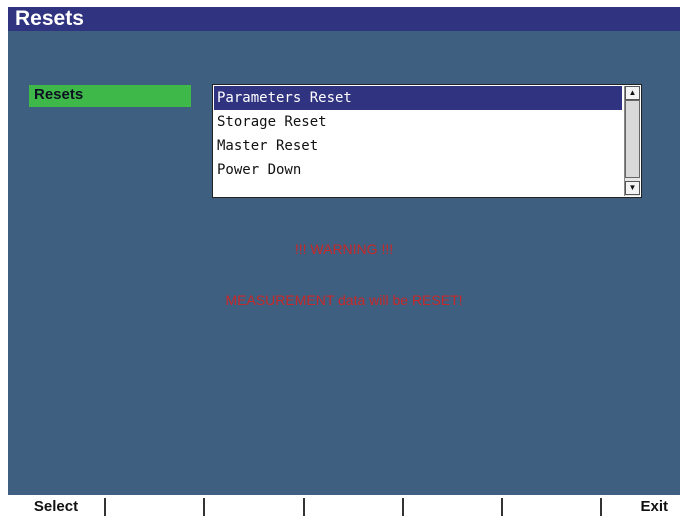 The height and width of the screenshot is (516, 685). Describe the element at coordinates (110, 96) in the screenshot. I see `section-label-resets: Resets` at that location.